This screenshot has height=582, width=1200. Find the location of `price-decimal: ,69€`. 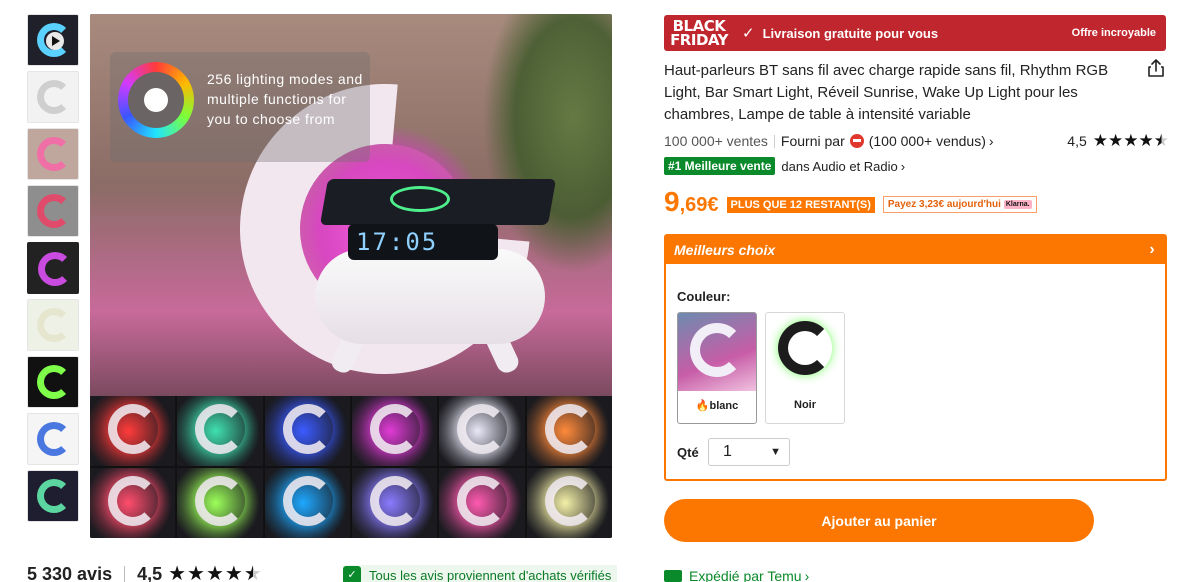

price-decimal: ,69€ is located at coordinates (699, 205).